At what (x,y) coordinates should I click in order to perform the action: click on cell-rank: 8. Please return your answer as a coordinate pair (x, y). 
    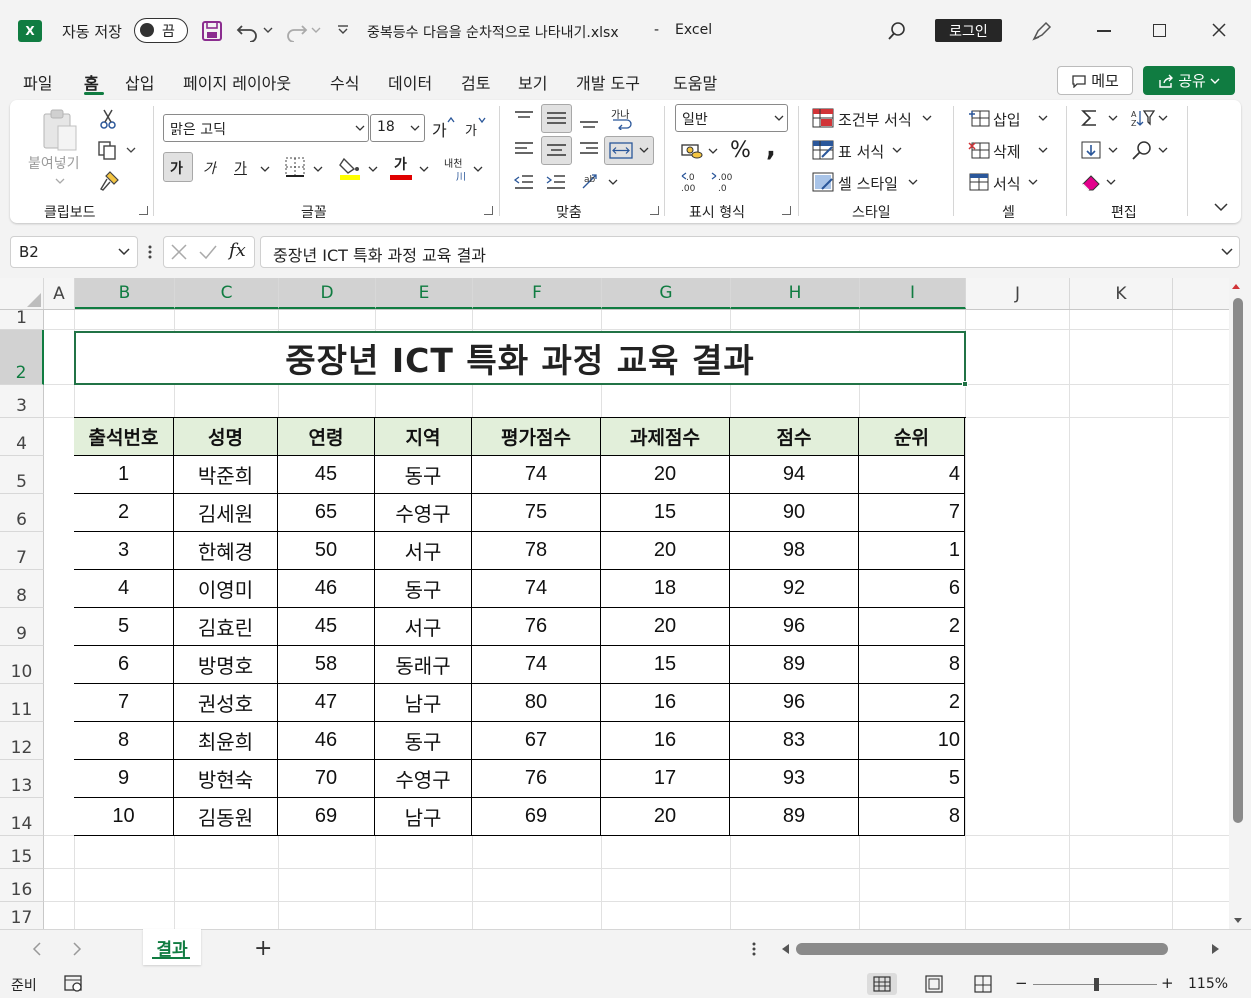
    Looking at the image, I should click on (912, 817).